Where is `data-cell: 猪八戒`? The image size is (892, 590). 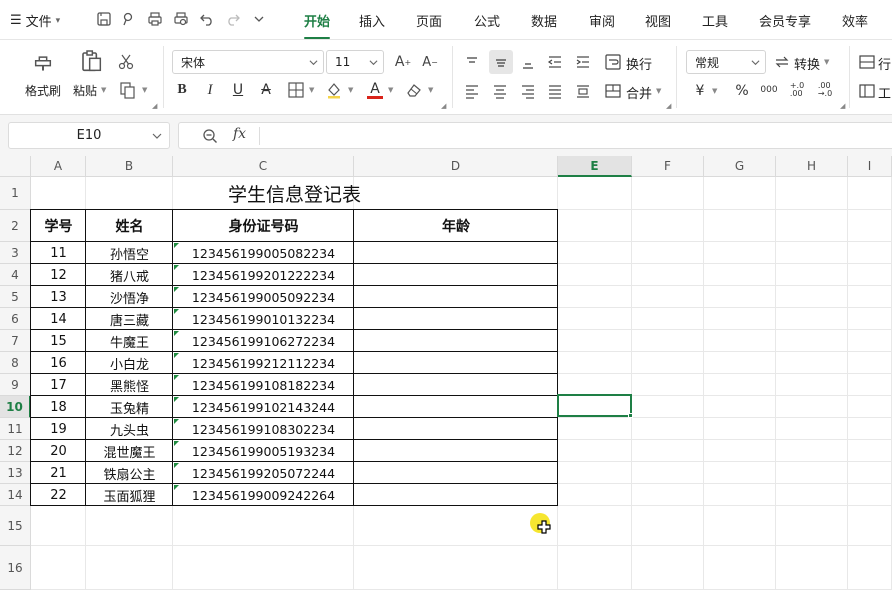
data-cell: 猪八戒 is located at coordinates (129, 275).